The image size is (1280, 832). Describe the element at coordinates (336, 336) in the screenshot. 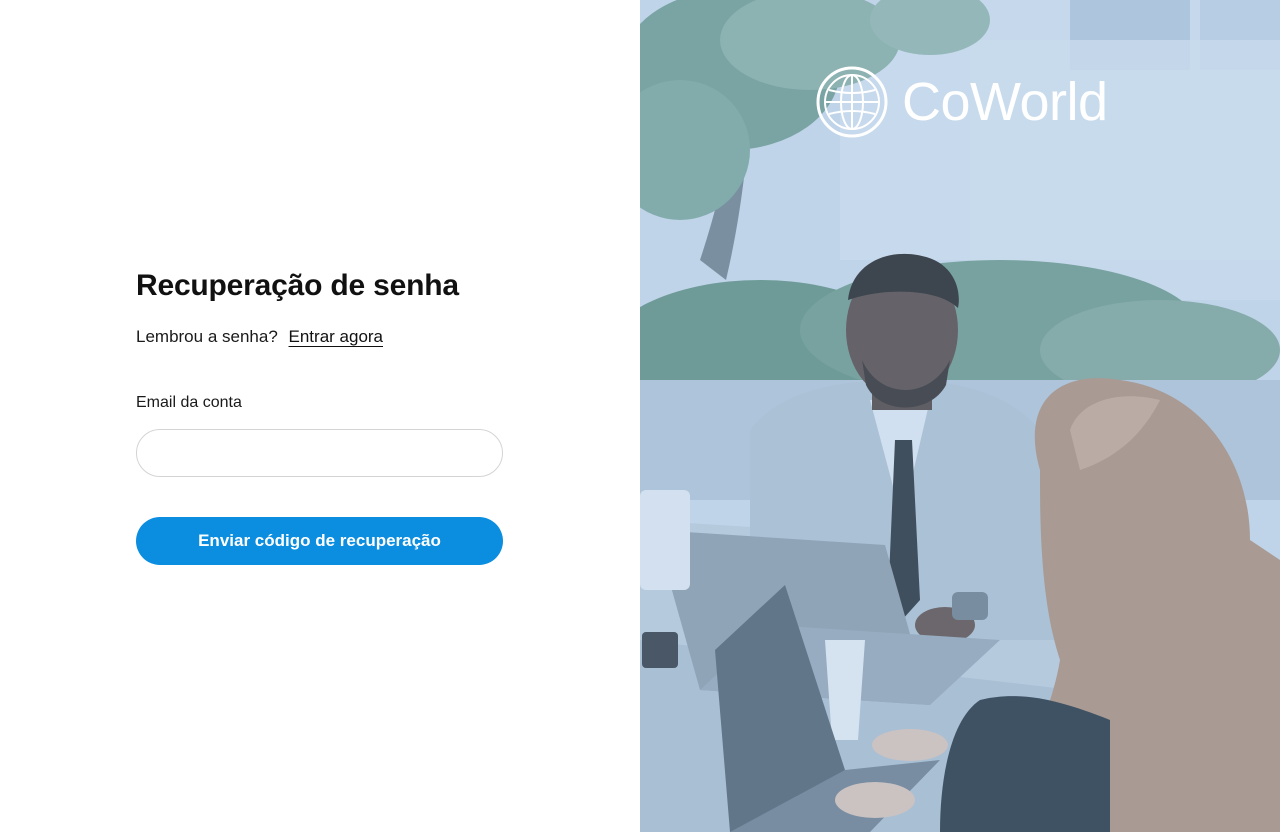

I see `login-now-link: Entrar agora` at that location.